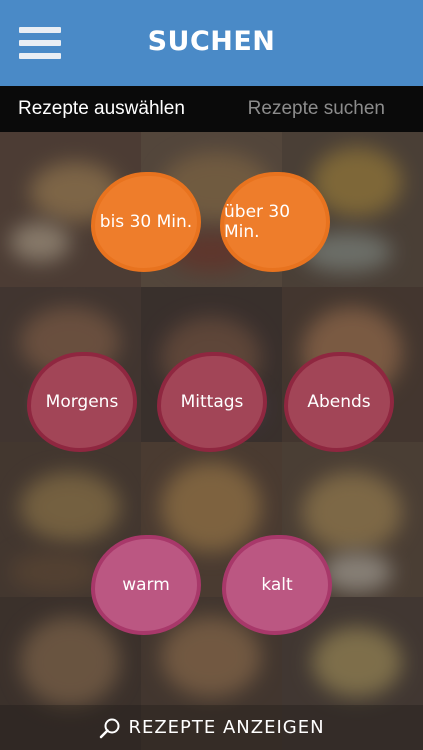  I want to click on filter-ueber-30-min-button: über 30 Min., so click(275, 222).